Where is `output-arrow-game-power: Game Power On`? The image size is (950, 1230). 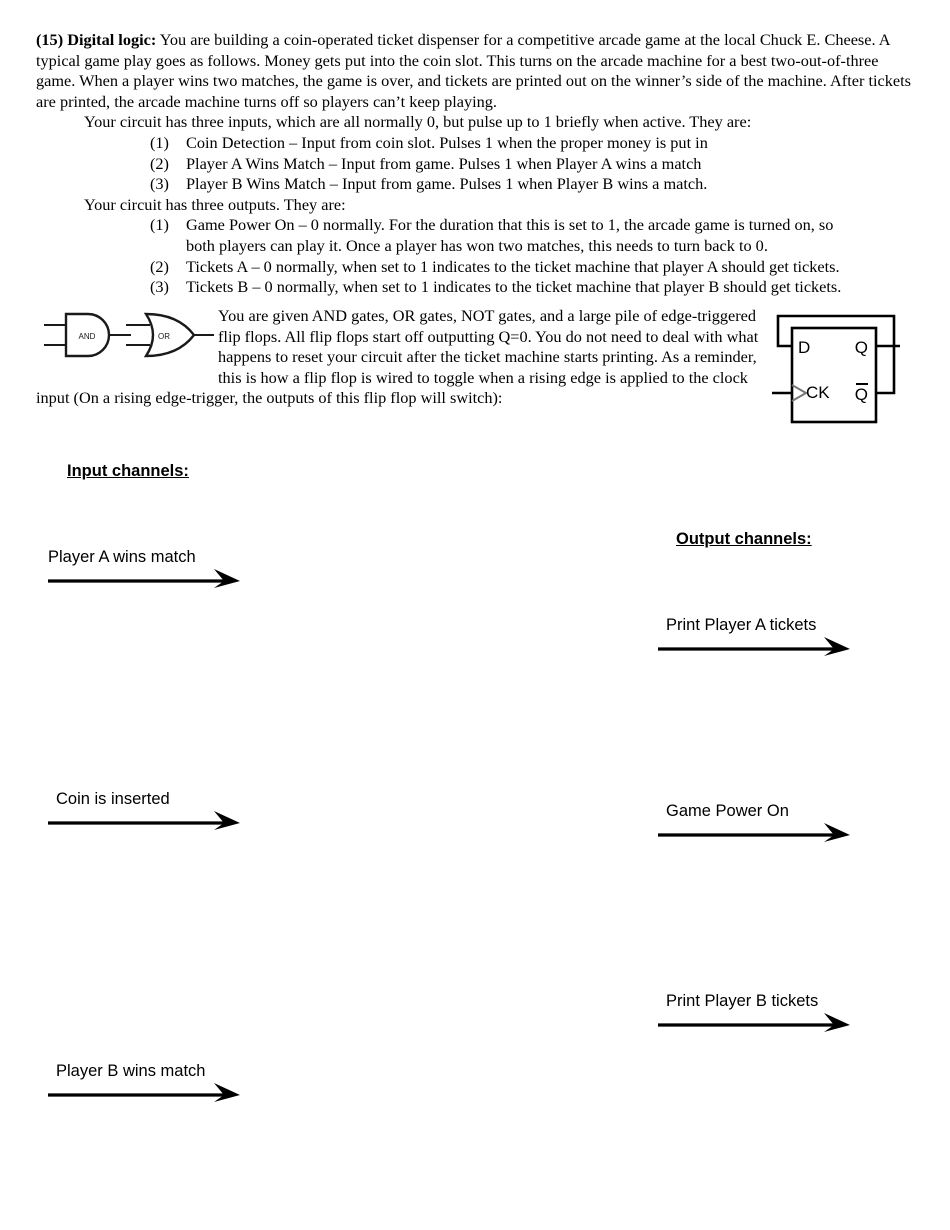 output-arrow-game-power: Game Power On is located at coordinates (758, 823).